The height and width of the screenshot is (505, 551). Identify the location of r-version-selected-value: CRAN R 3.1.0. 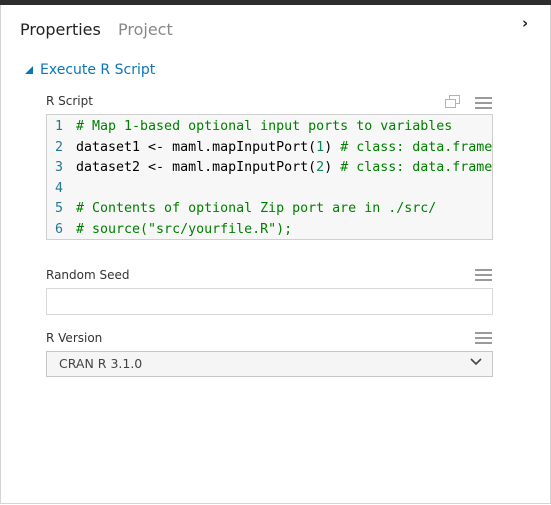
(101, 363).